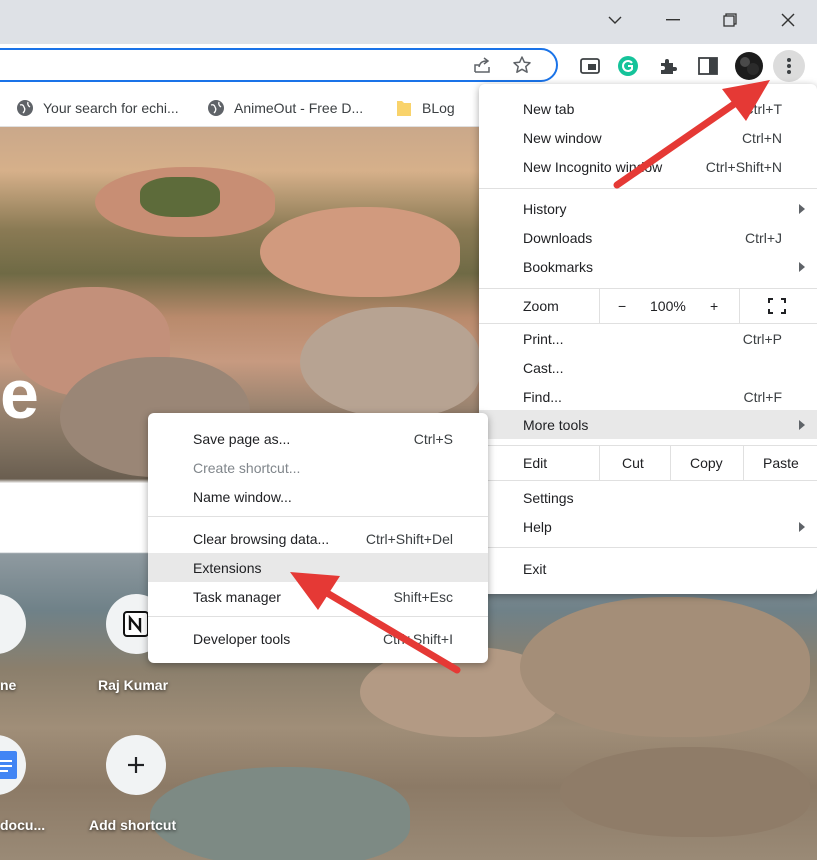 The width and height of the screenshot is (817, 860). Describe the element at coordinates (648, 526) in the screenshot. I see `menu-item-help: Help` at that location.